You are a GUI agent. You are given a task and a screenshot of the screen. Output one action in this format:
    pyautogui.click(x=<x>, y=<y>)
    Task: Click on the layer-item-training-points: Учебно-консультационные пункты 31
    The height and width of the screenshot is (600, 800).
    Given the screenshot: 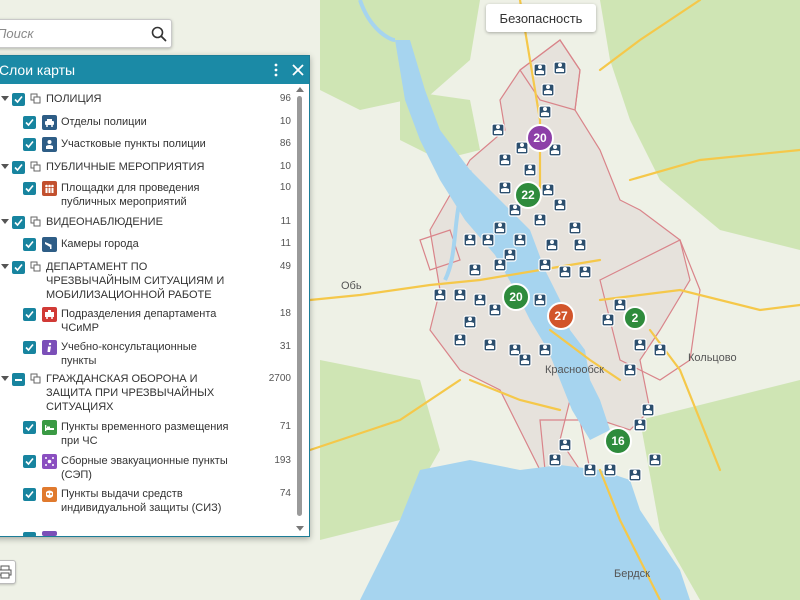 What is the action you would take?
    pyautogui.click(x=146, y=355)
    